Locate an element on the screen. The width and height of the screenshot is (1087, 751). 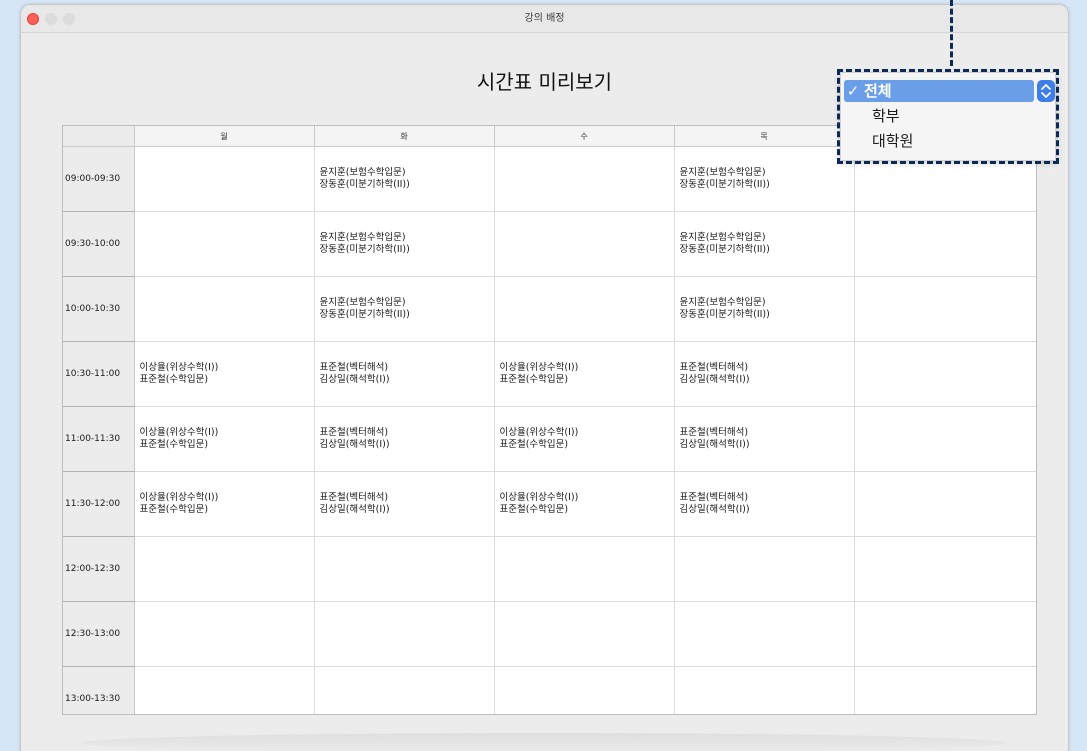
day-header-wed: 수 is located at coordinates (584, 136).